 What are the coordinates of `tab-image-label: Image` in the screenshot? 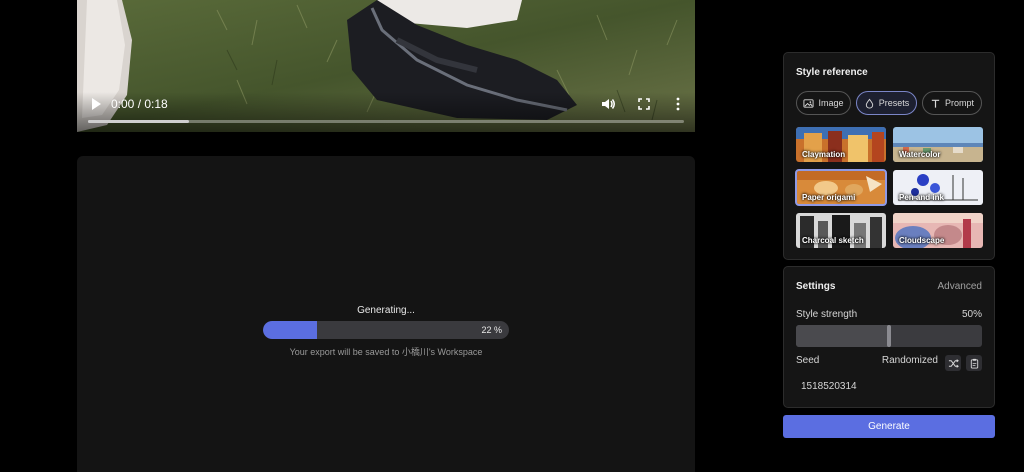 It's located at (831, 103).